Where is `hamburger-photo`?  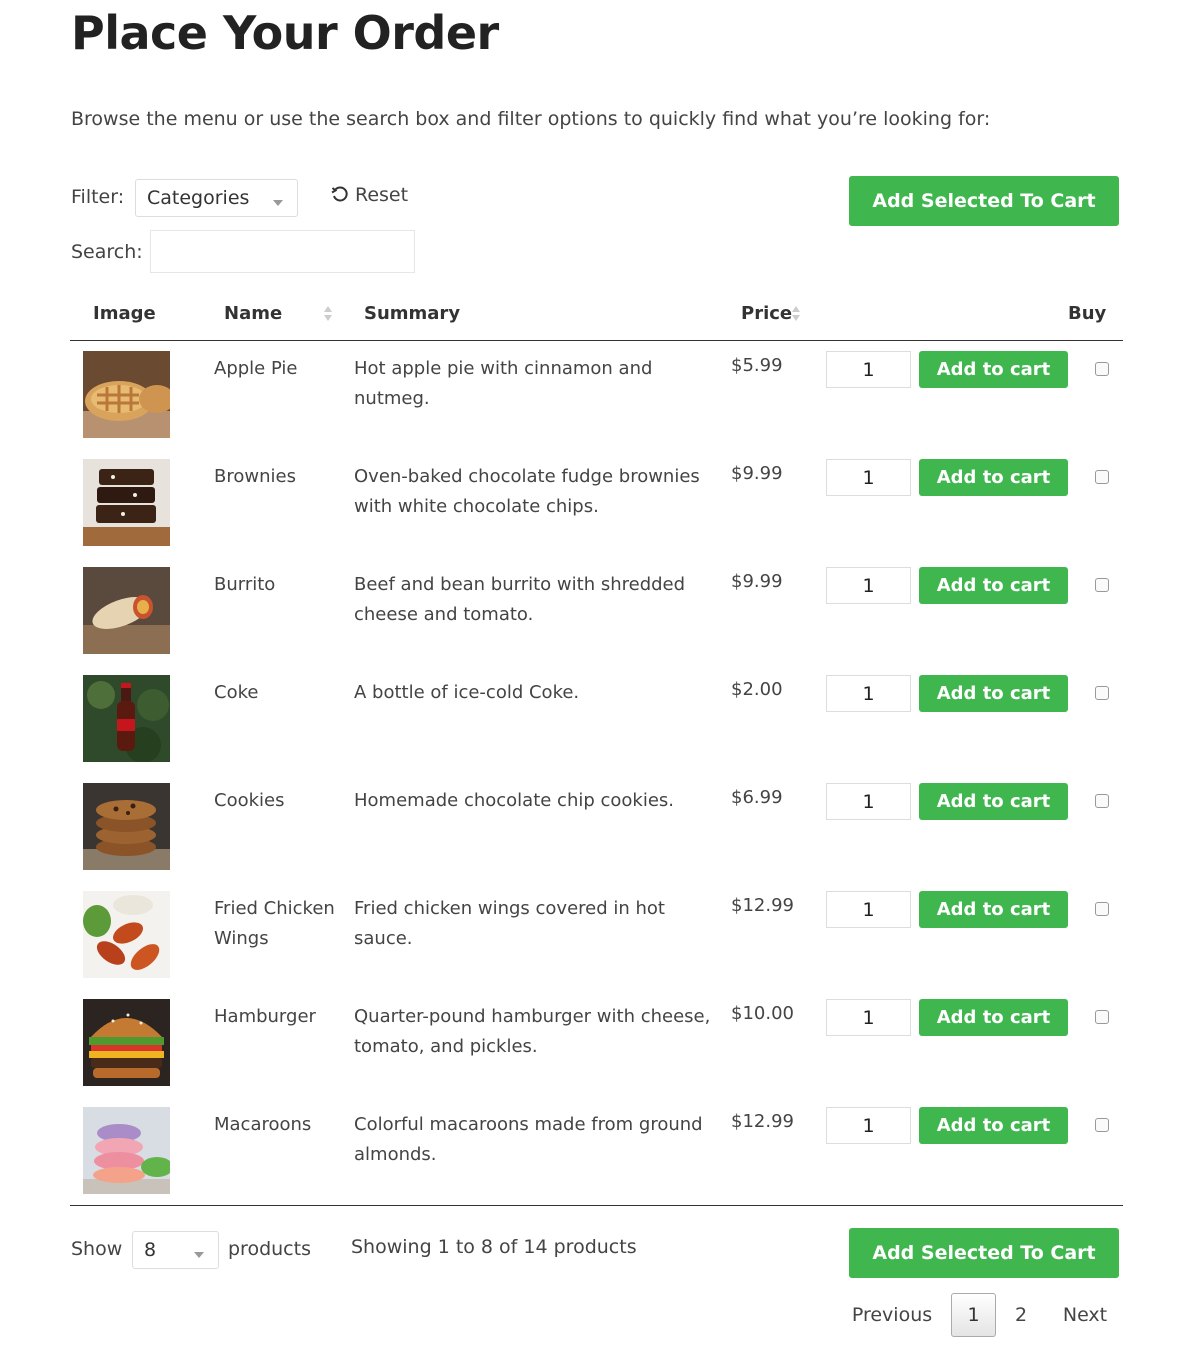
hamburger-photo is located at coordinates (126, 1042).